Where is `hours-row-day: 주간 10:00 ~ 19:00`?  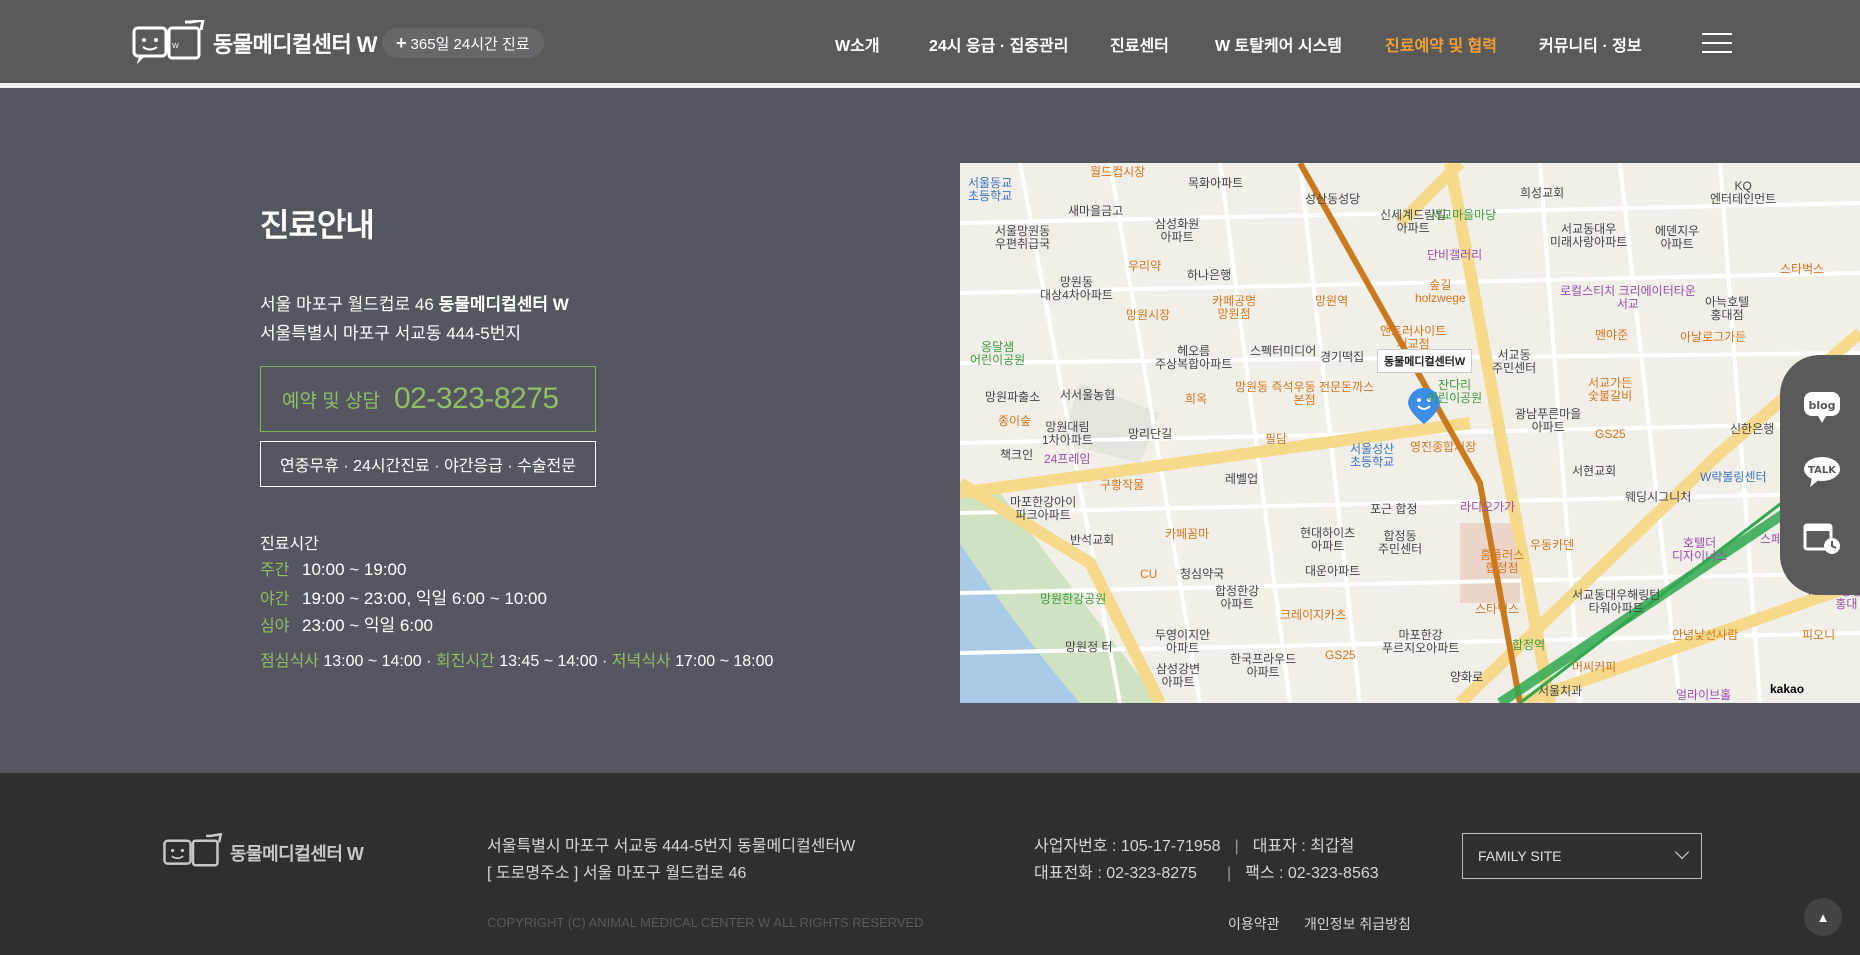 hours-row-day: 주간 10:00 ~ 19:00 is located at coordinates (333, 568).